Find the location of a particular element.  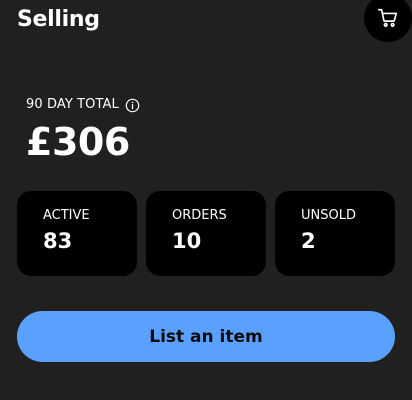

summary-amount: £306 is located at coordinates (78, 142).